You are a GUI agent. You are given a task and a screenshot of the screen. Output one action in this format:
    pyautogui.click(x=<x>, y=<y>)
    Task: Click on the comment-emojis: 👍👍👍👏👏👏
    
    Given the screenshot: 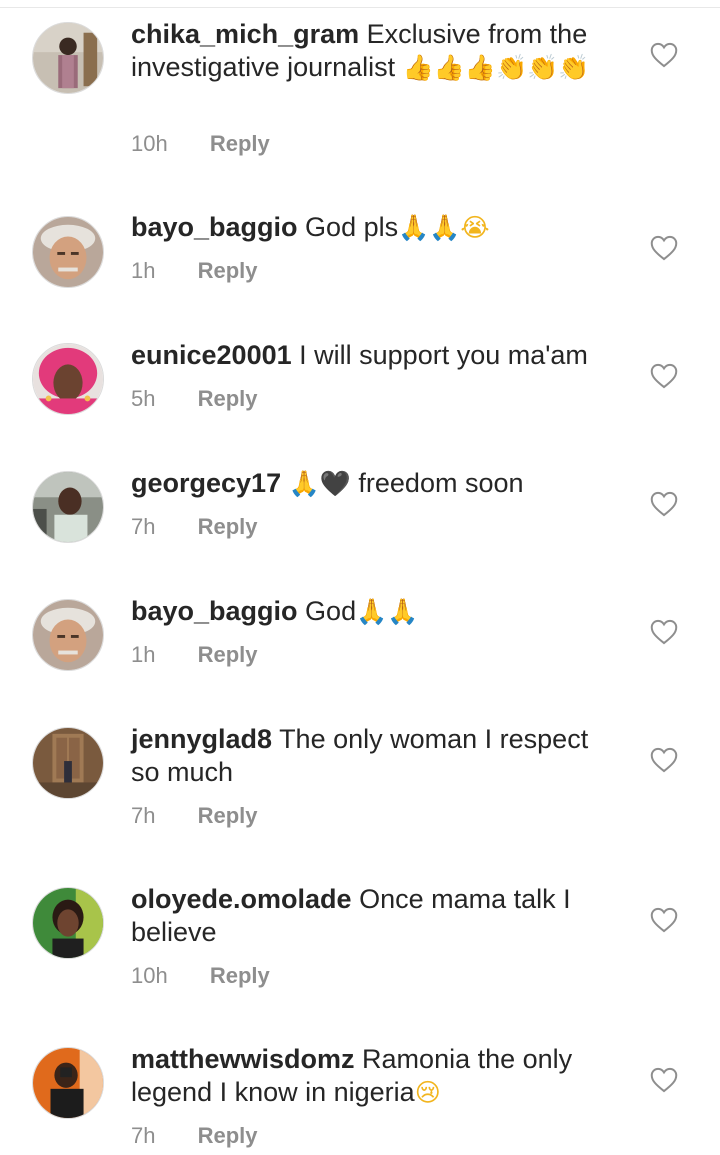 What is the action you would take?
    pyautogui.click(x=496, y=67)
    